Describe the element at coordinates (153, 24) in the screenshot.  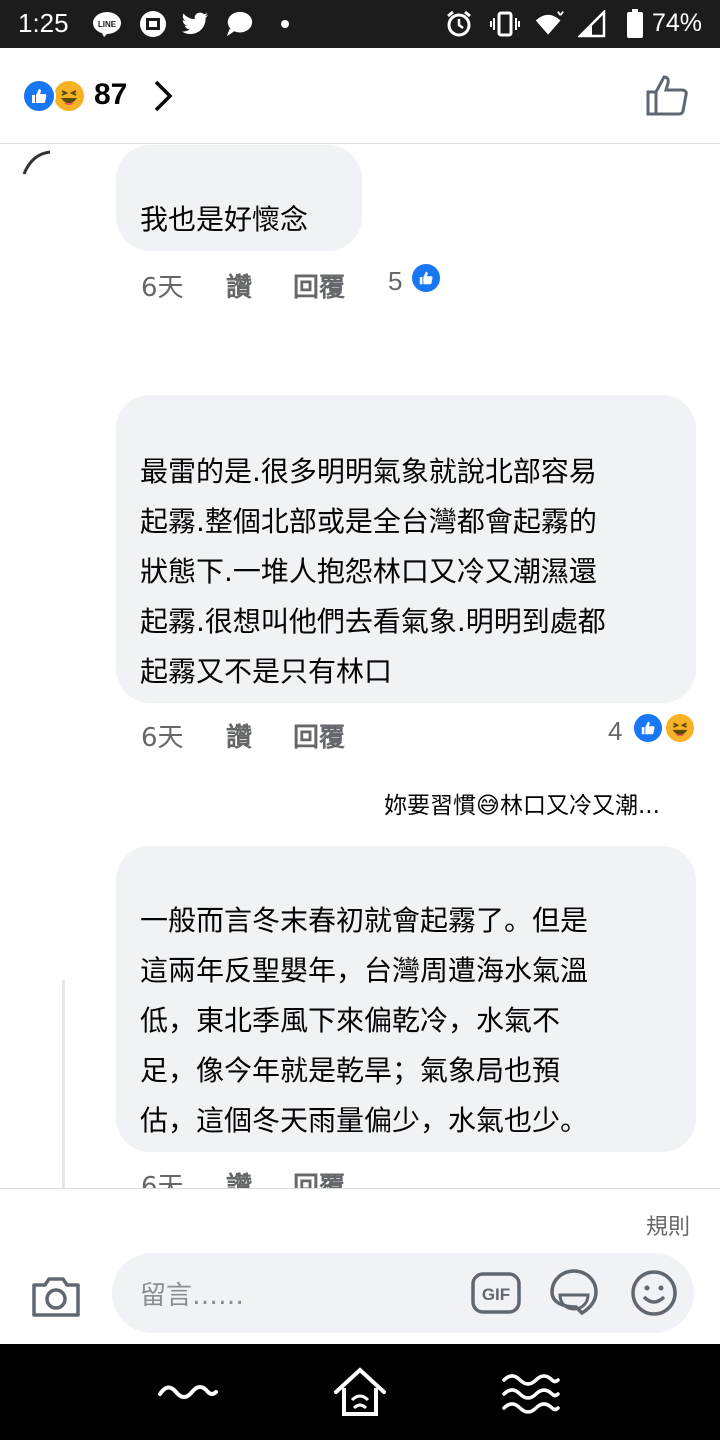
I see `app-icon` at that location.